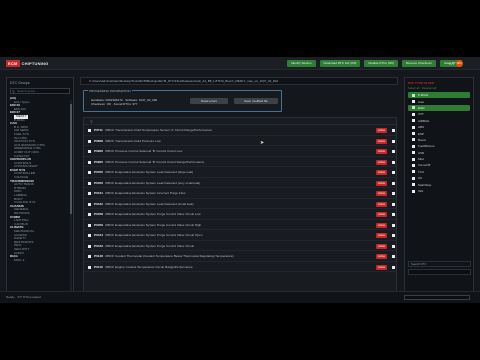 Image resolution: width=480 pixels, height=360 pixels. What do you see at coordinates (459, 63) in the screenshot?
I see `user-avatar: EN` at bounding box center [459, 63].